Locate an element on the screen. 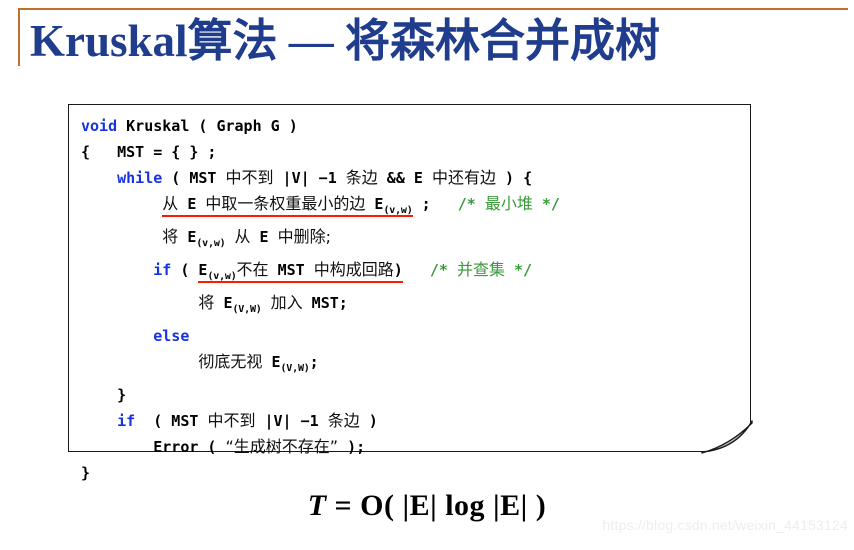 The width and height of the screenshot is (854, 550). han-text: 中构成回路 is located at coordinates (353, 269).